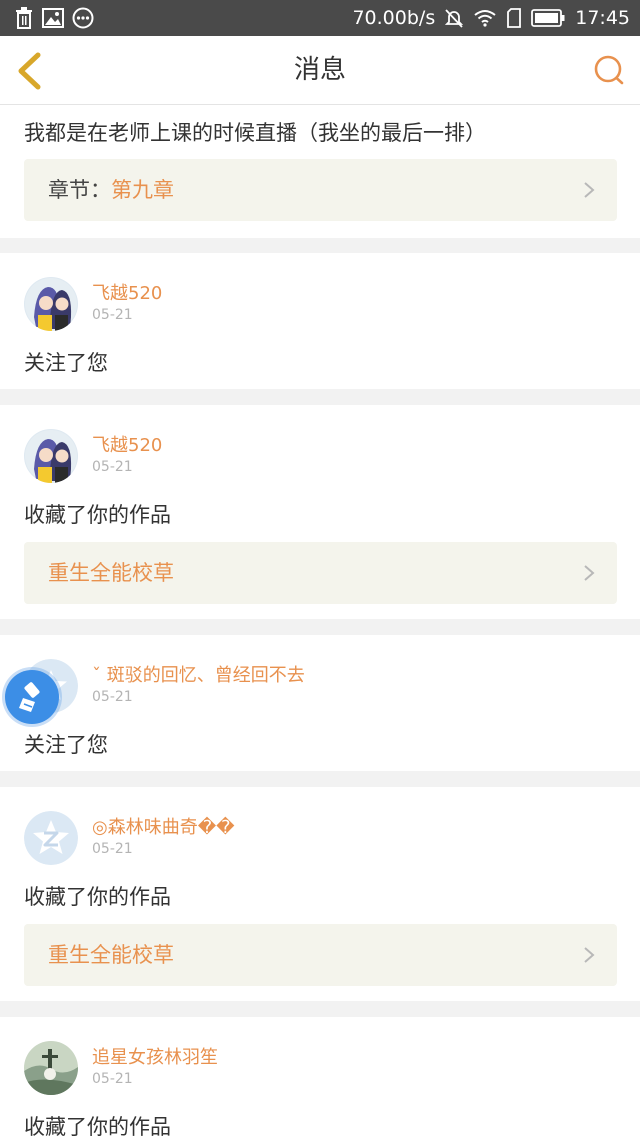  What do you see at coordinates (314, 1068) in the screenshot?
I see `user-row: 追星女孩林羽笙 05-21` at bounding box center [314, 1068].